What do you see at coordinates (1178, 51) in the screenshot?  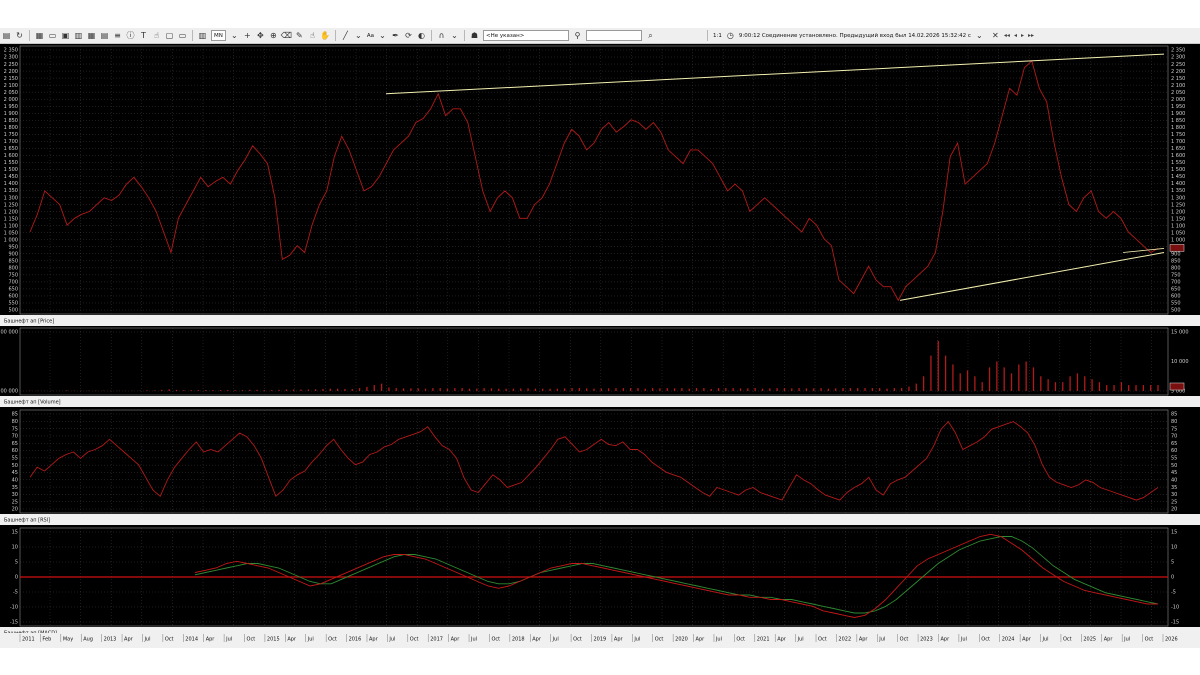 I see `y-tick-right: 2 350` at bounding box center [1178, 51].